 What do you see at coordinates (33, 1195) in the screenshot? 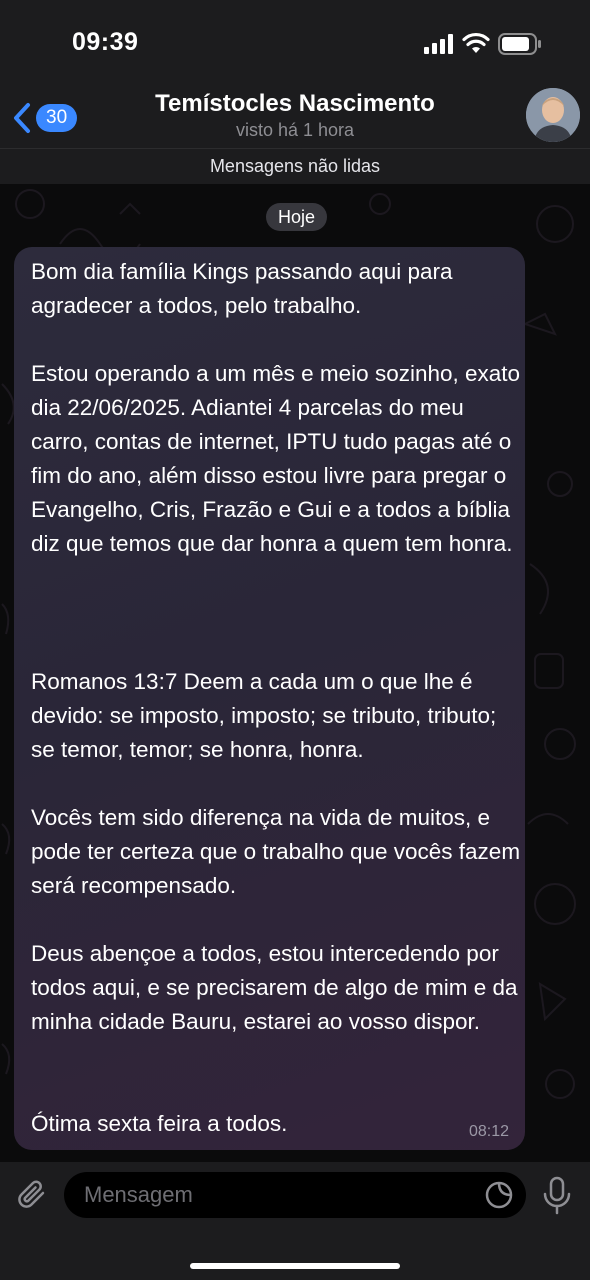
I see `paperclip-icon` at bounding box center [33, 1195].